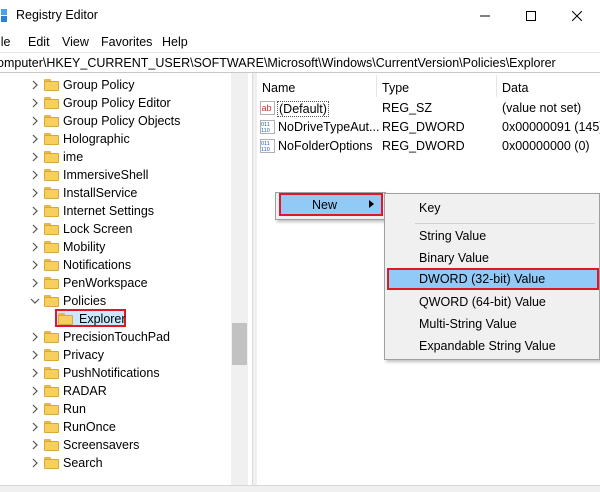 This screenshot has width=600, height=492. Describe the element at coordinates (278, 88) in the screenshot. I see `column-header-name: Name` at that location.